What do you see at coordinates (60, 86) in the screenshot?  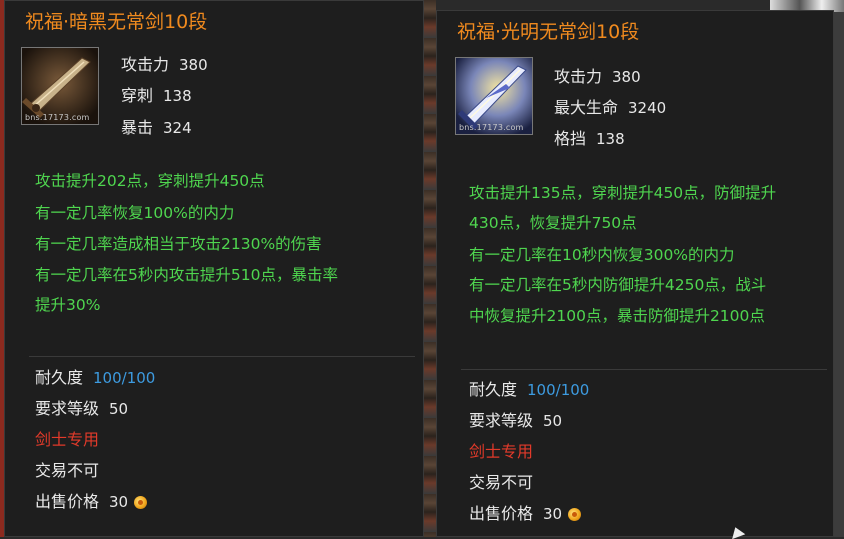 I see `dark-sword-icon: bns.17173.com` at bounding box center [60, 86].